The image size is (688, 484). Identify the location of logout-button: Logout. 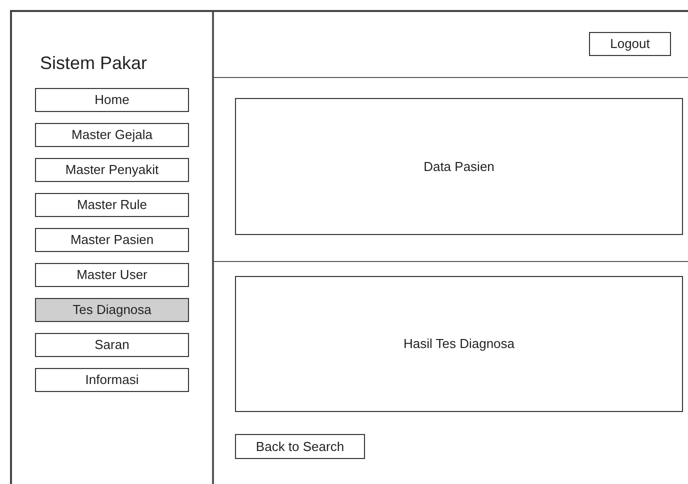
(630, 44).